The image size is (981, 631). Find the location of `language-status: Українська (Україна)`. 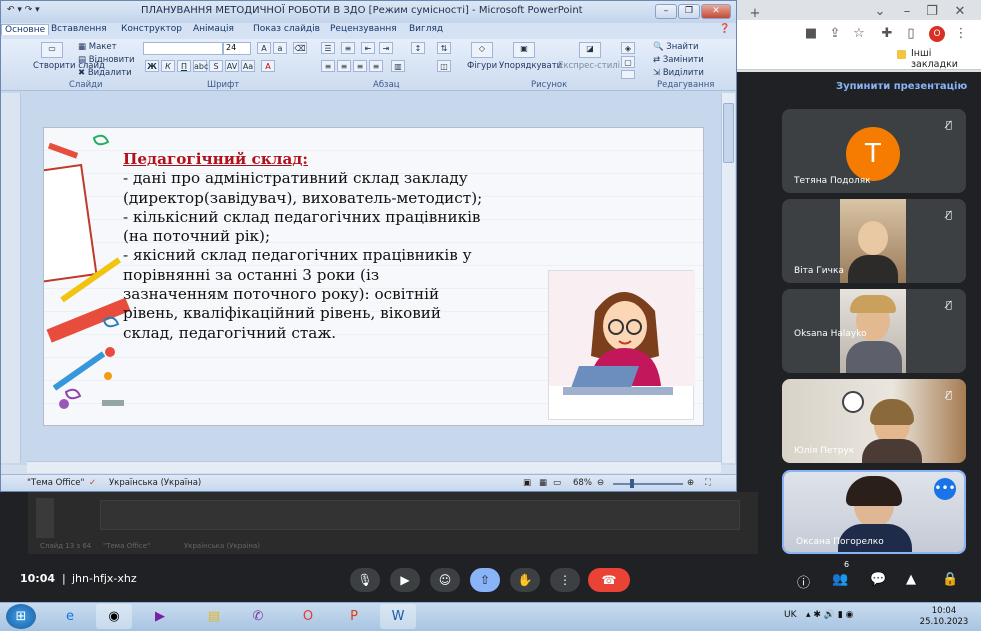

language-status: Українська (Україна) is located at coordinates (155, 483).